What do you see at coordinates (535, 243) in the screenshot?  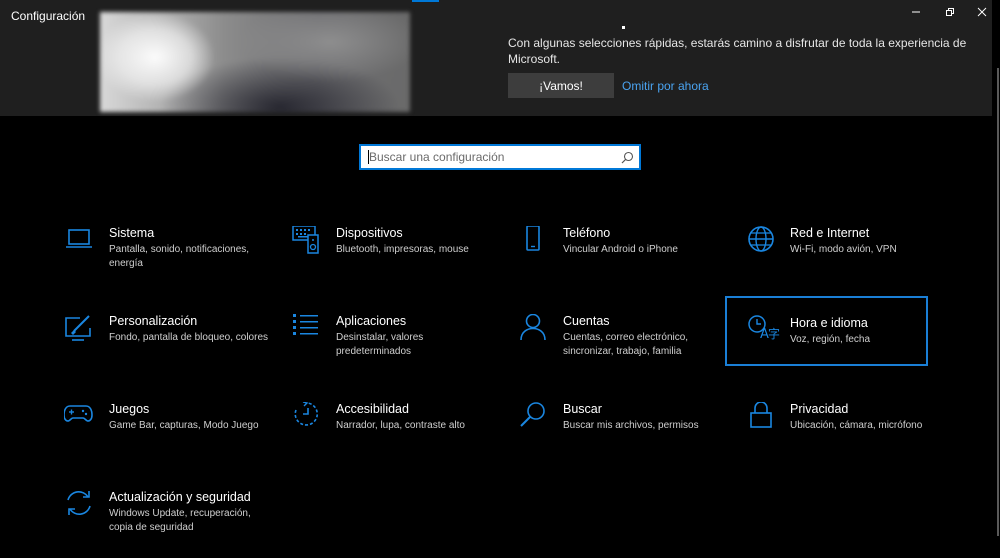 I see `phone-icon` at bounding box center [535, 243].